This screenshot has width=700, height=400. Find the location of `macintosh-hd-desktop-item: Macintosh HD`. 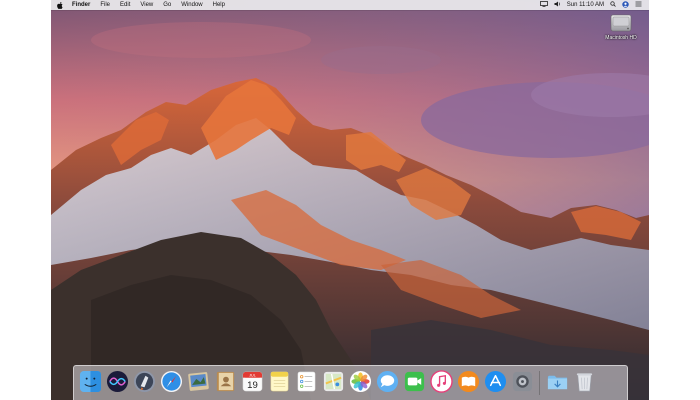

macintosh-hd-desktop-item: Macintosh HD is located at coordinates (621, 26).